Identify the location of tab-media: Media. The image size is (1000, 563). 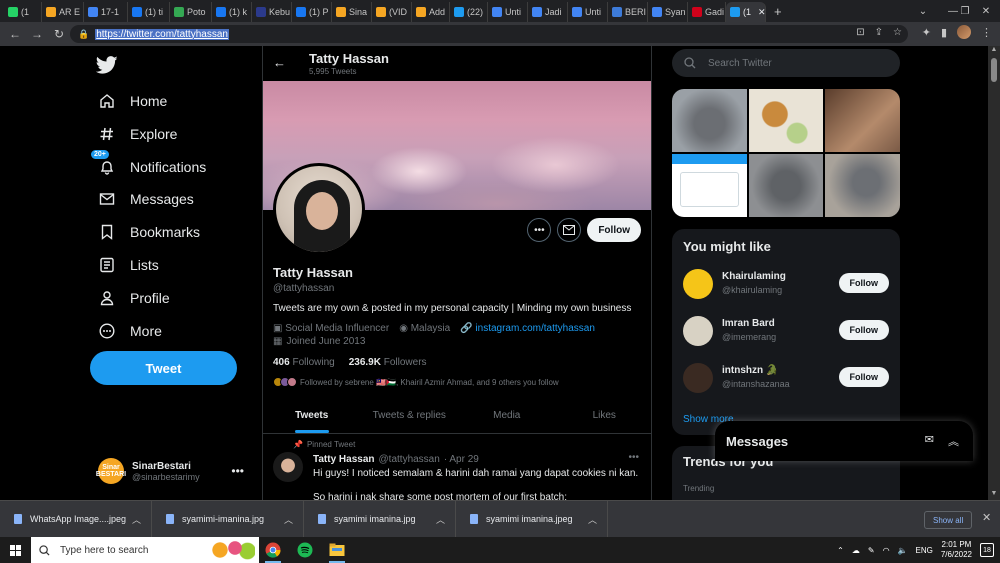
(507, 415).